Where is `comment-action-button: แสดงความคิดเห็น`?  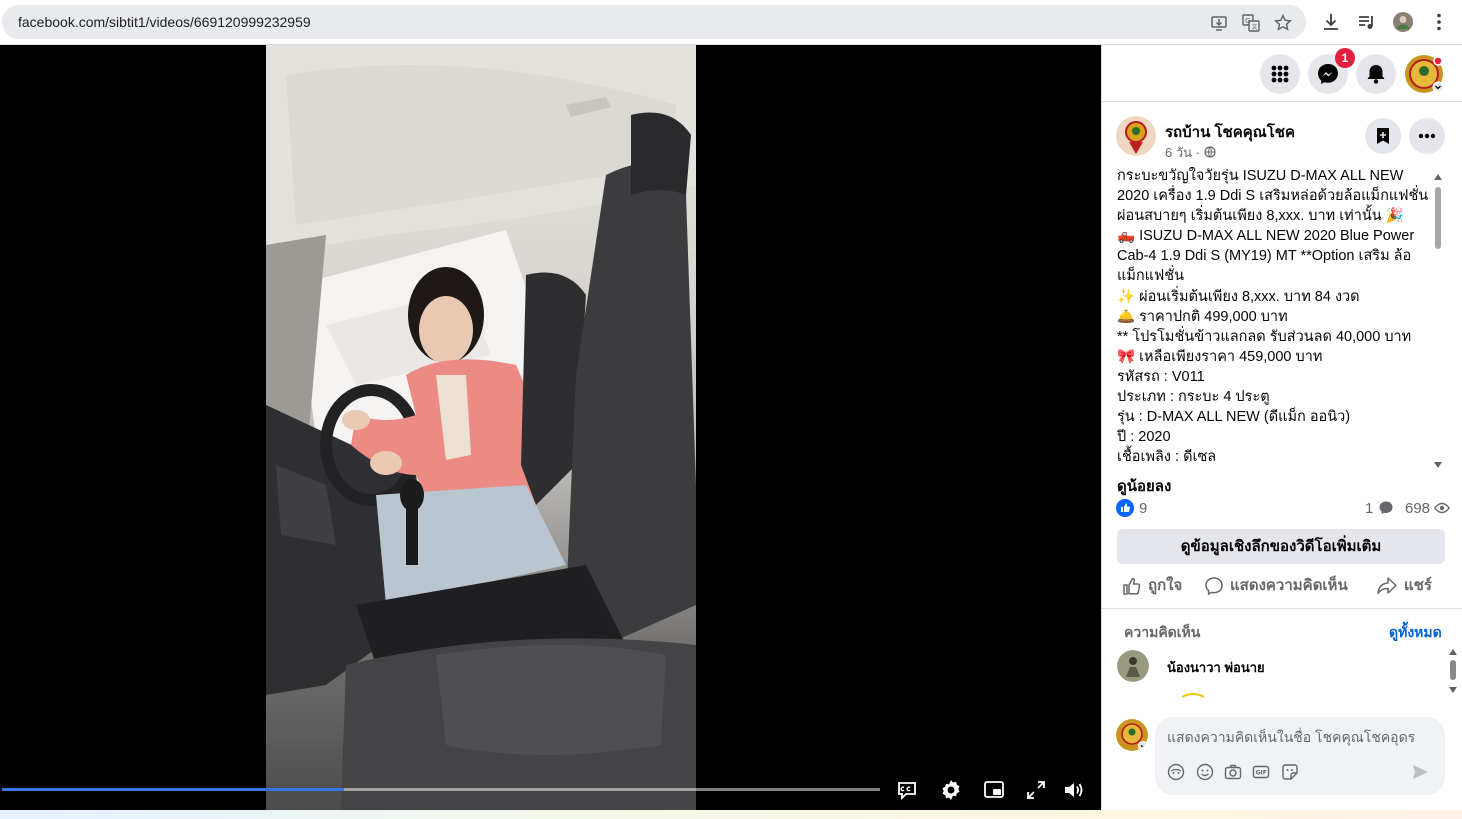
comment-action-button: แสดงความคิดเห็น is located at coordinates (1276, 587).